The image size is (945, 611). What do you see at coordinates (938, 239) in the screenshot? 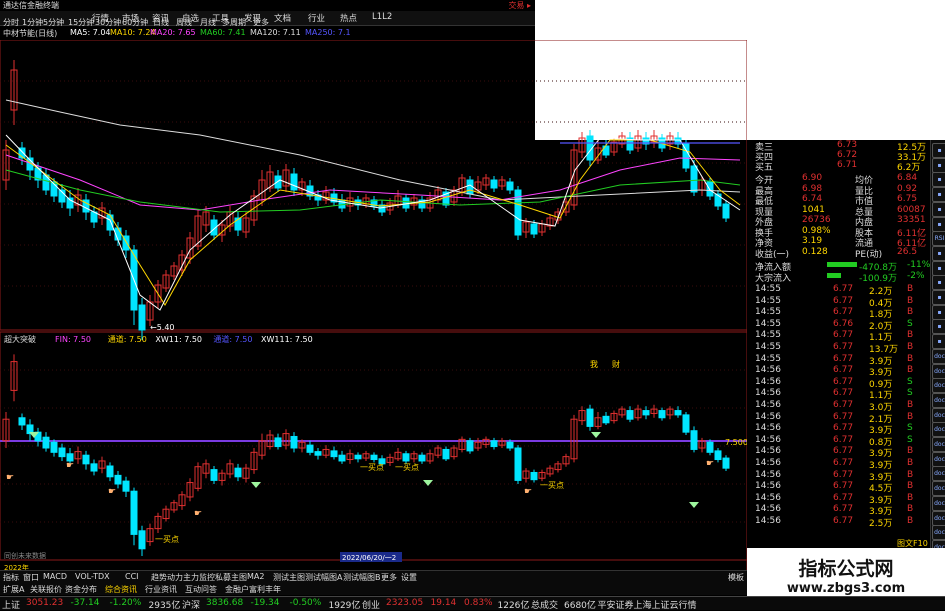
I see `RSI-icon: RSI` at bounding box center [938, 239].